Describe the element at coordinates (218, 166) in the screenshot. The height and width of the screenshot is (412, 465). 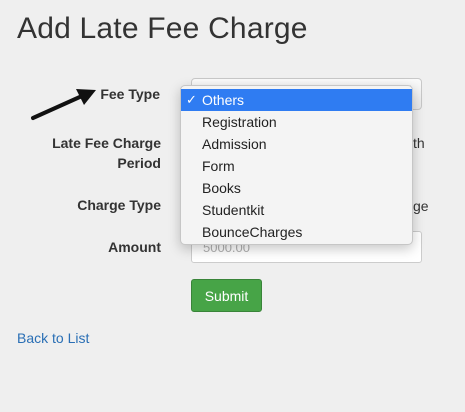
I see `option-label: Form` at that location.